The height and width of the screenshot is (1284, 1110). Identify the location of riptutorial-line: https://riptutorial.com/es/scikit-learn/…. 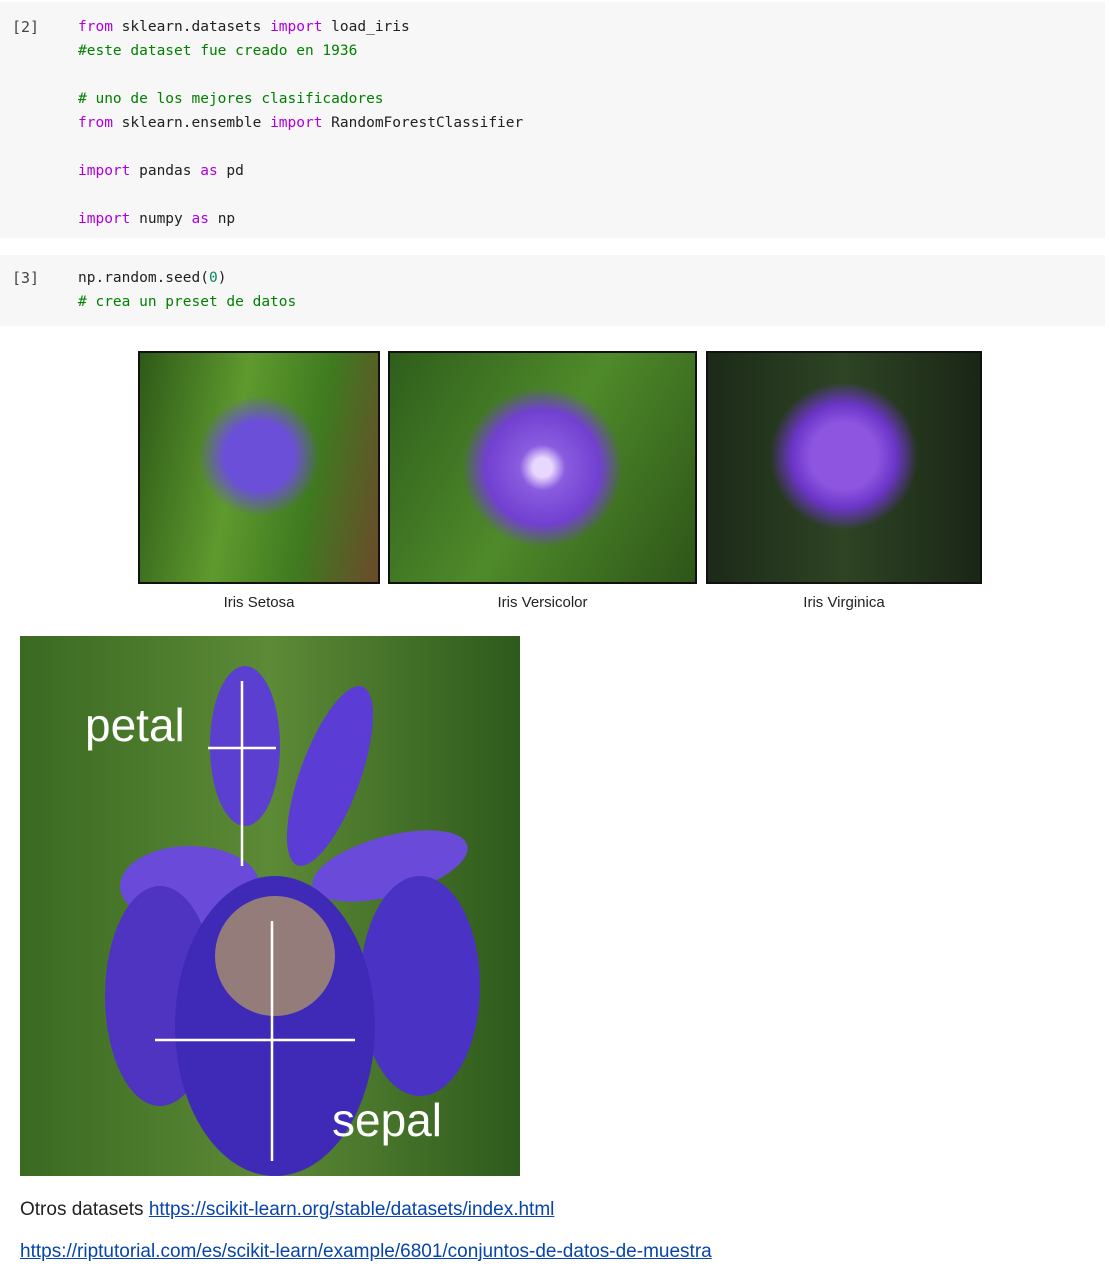
(366, 1252).